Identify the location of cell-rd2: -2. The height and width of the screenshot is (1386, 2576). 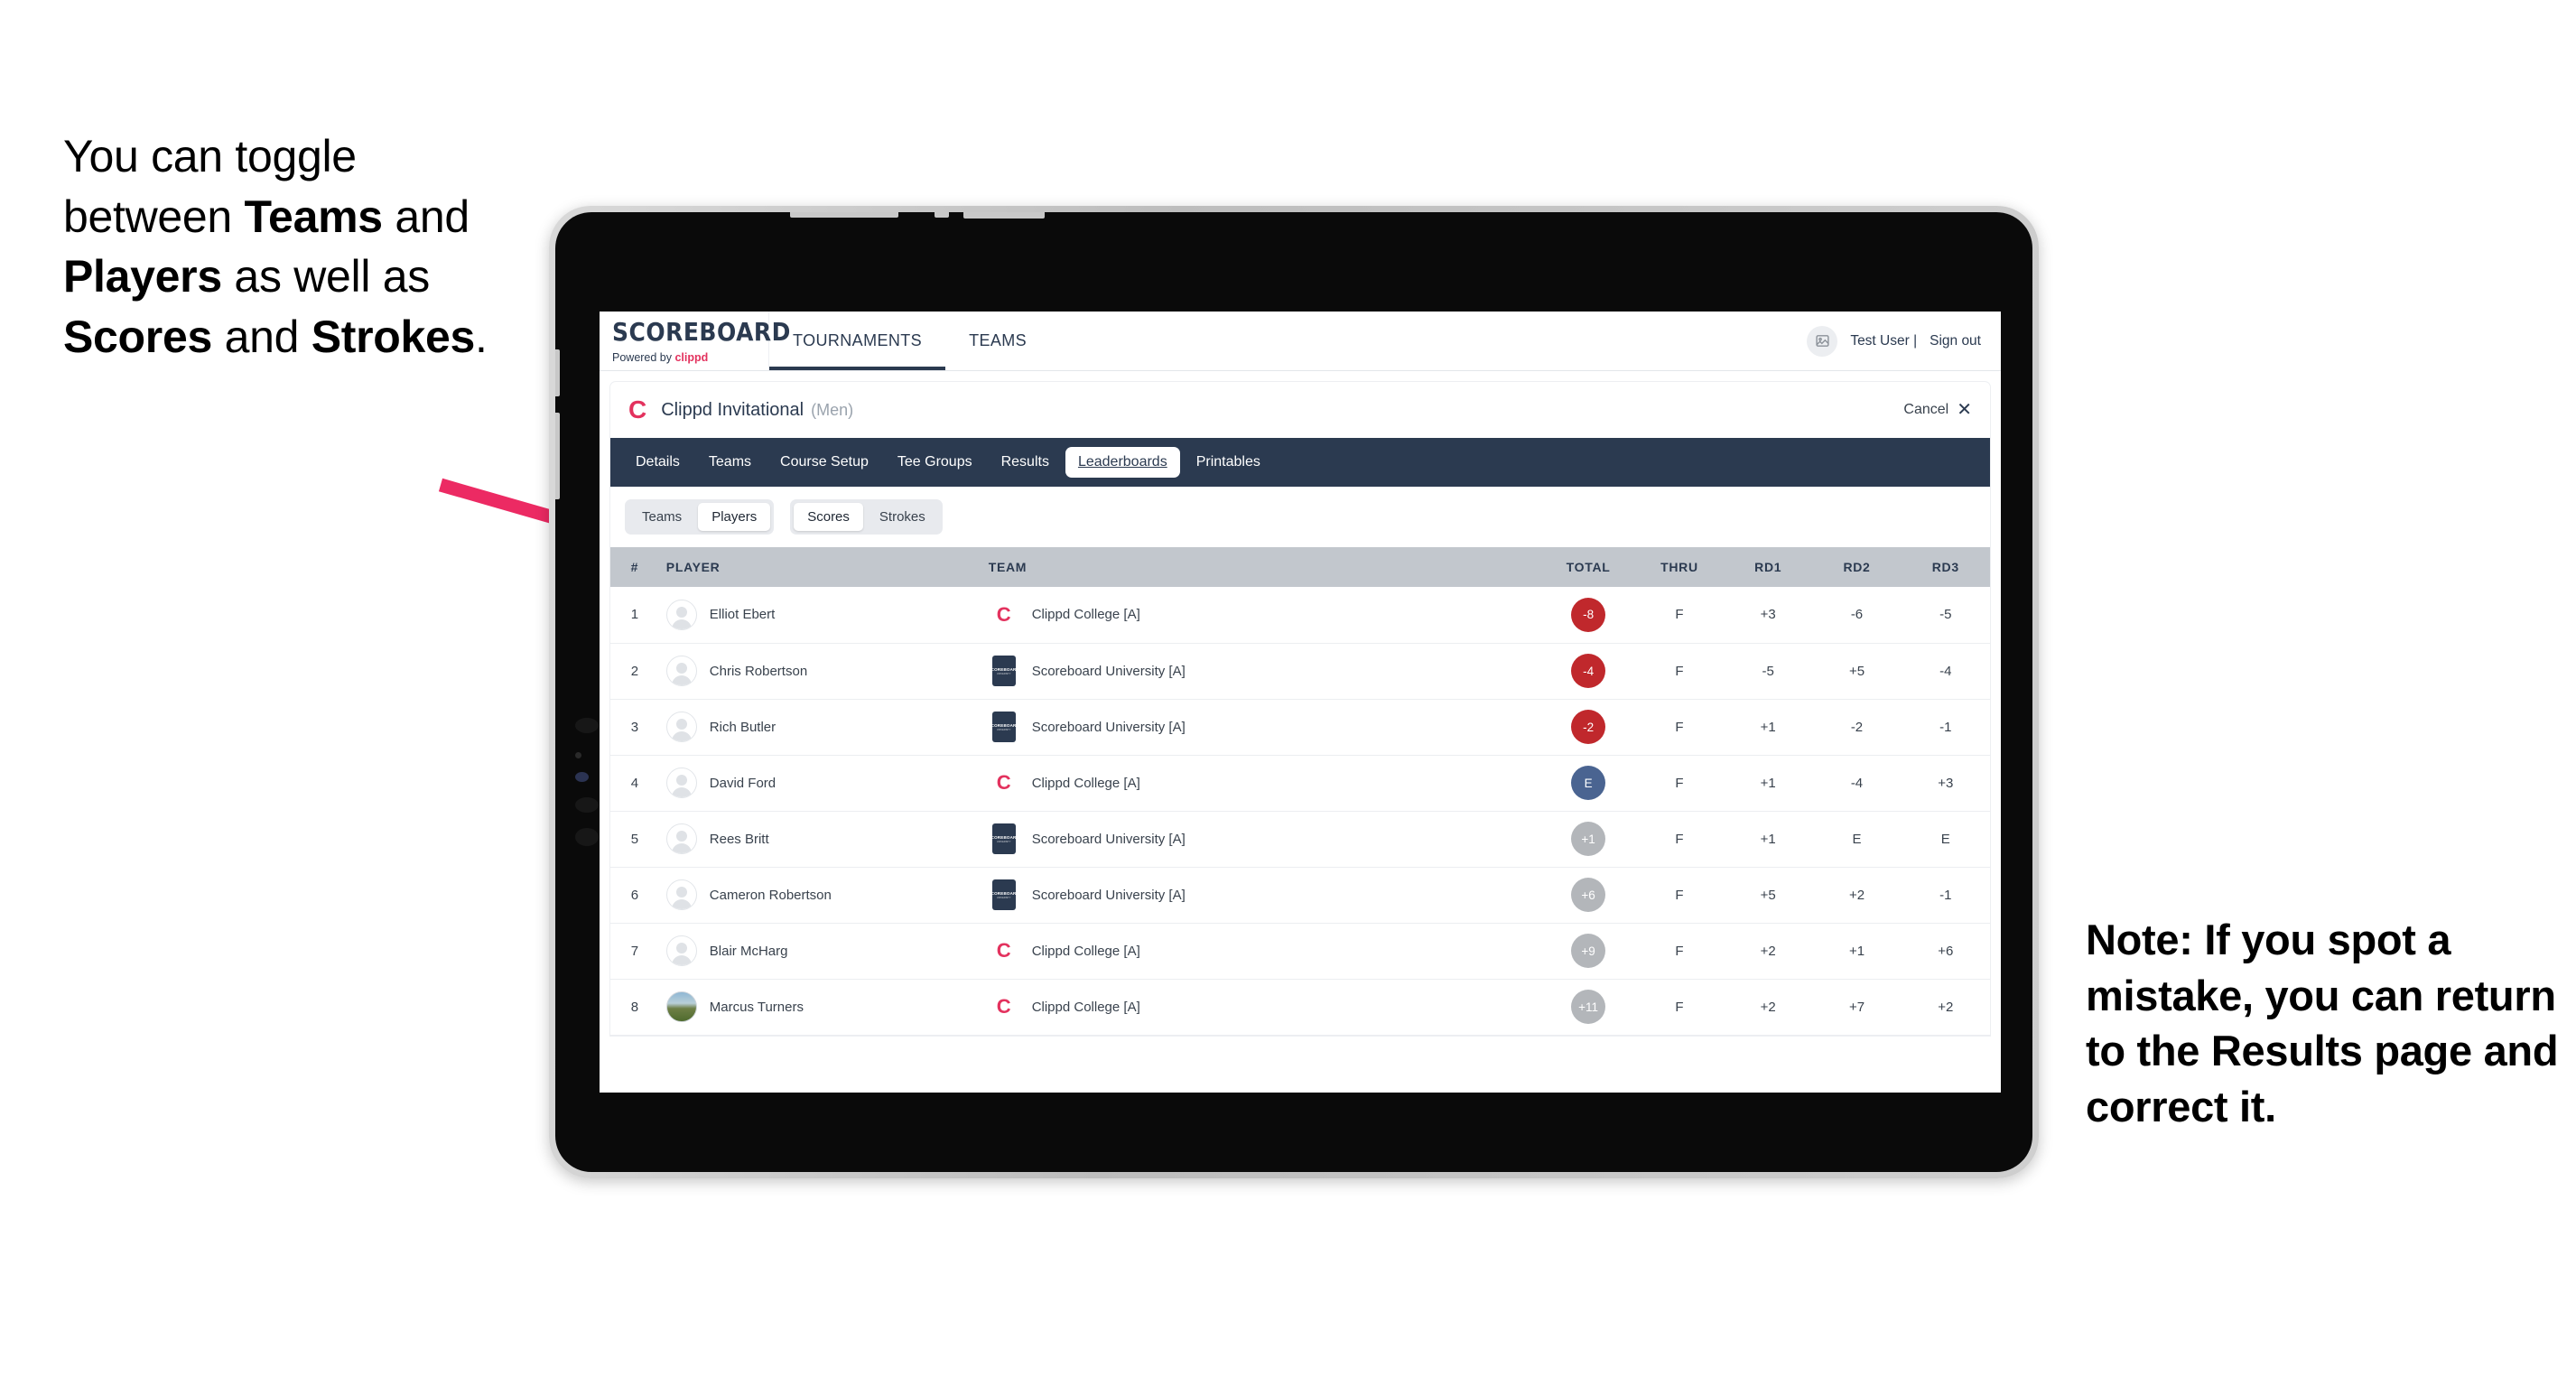
(1857, 727).